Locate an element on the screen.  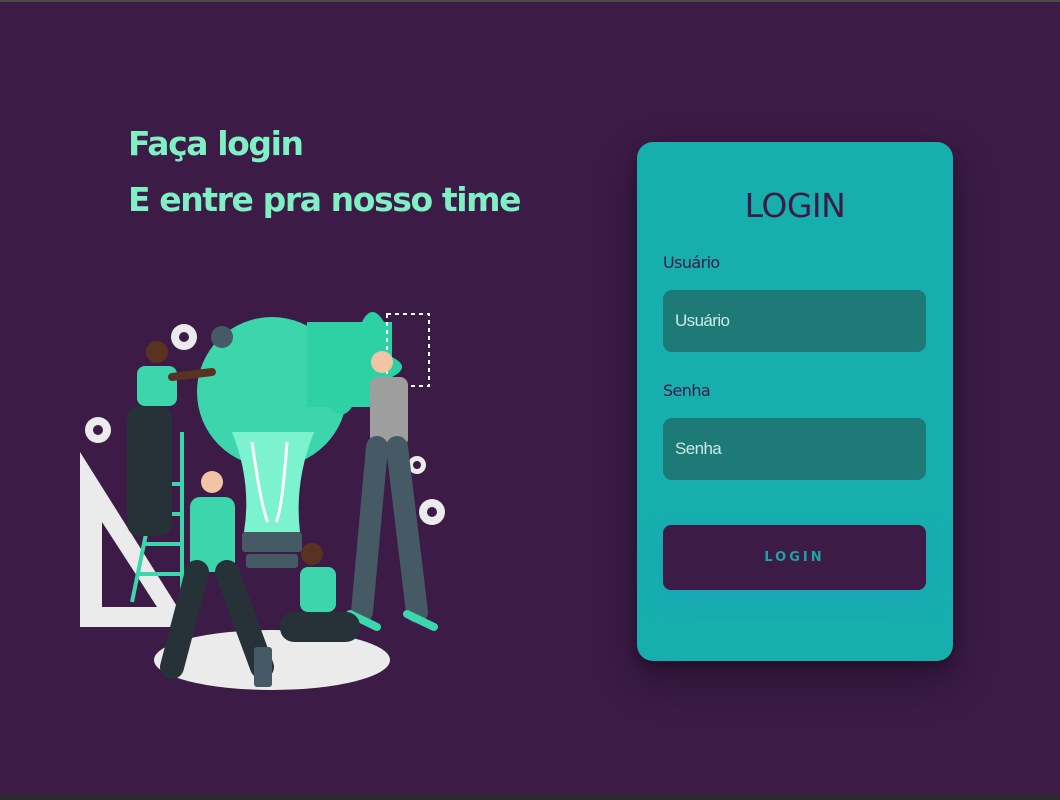
dark-gear-icon is located at coordinates (222, 337).